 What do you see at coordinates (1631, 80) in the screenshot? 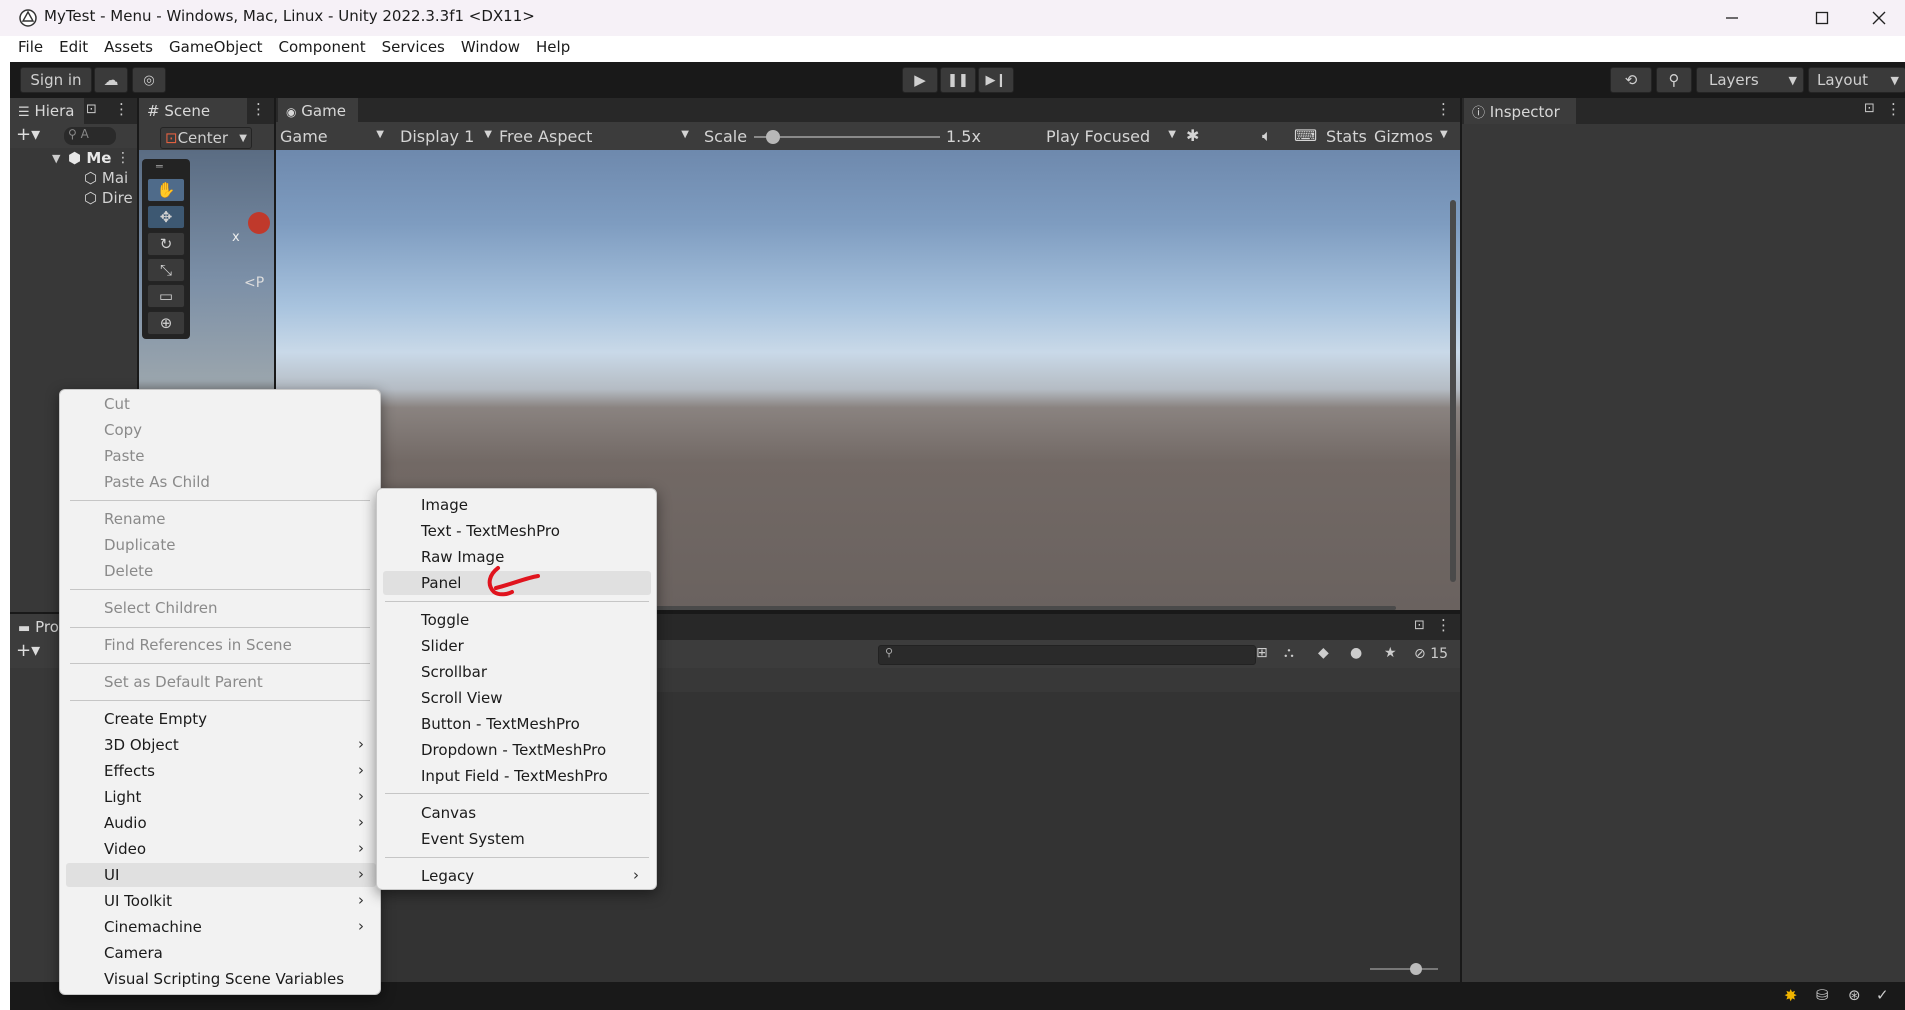
I see `history-button: ⟲` at bounding box center [1631, 80].